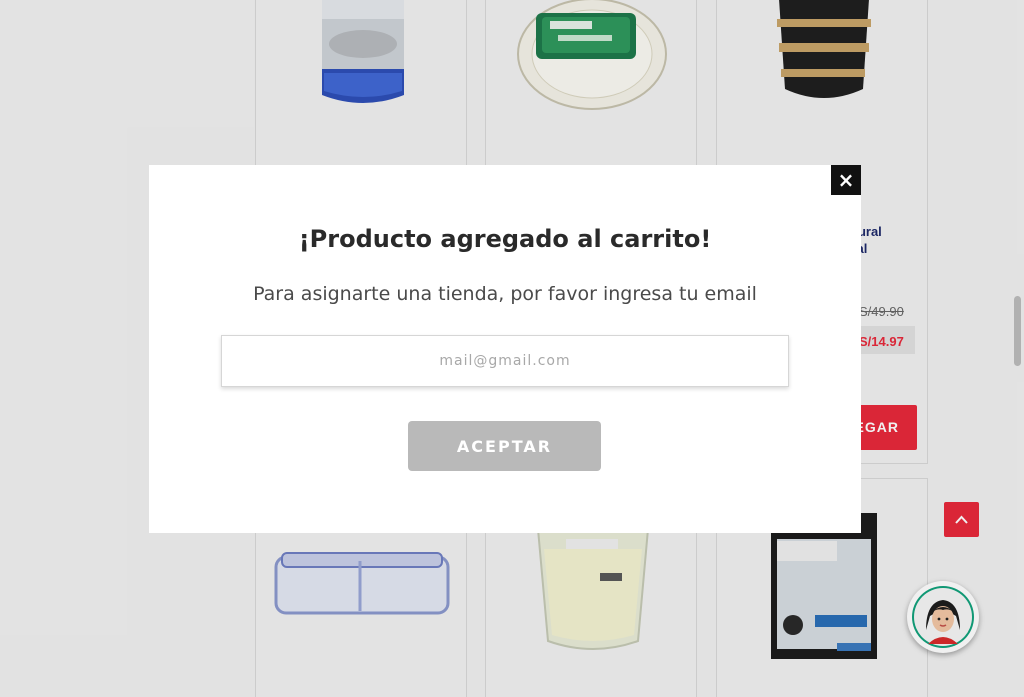 This screenshot has height=697, width=1024. Describe the element at coordinates (505, 239) in the screenshot. I see `modal-title: ¡Producto agregado al carrito!` at that location.